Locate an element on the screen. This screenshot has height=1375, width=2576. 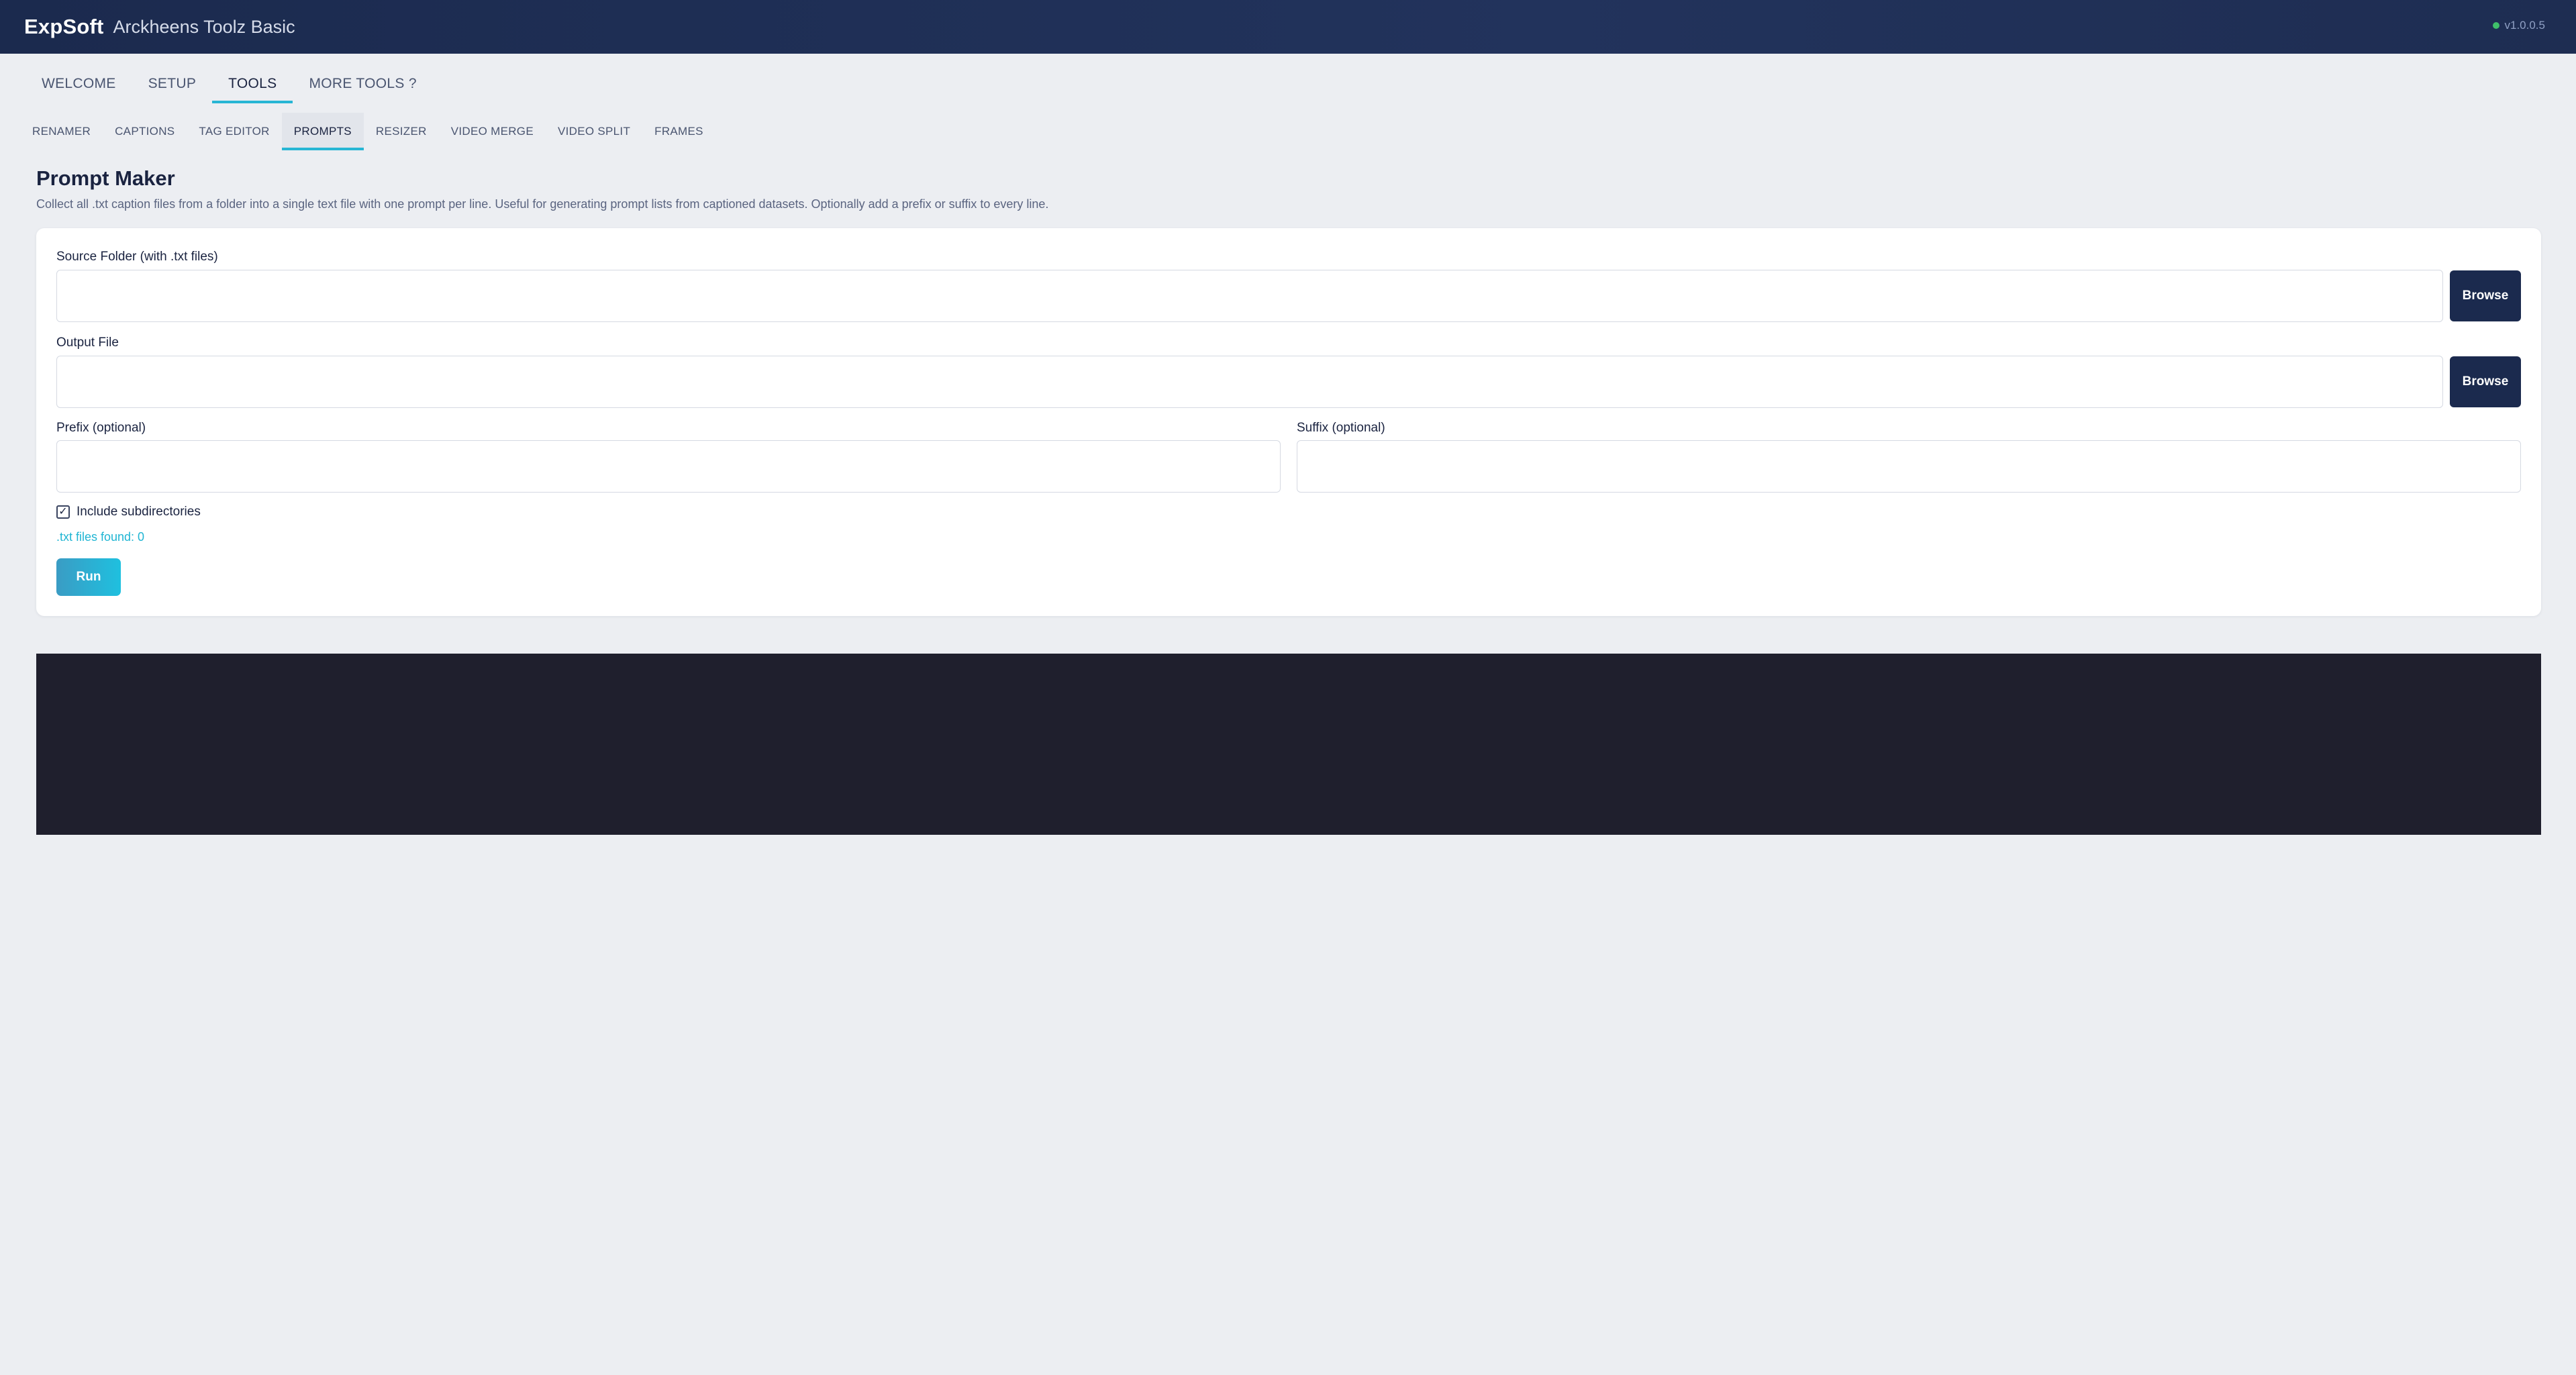
files-found-count: .txt files found: 0 is located at coordinates (100, 537).